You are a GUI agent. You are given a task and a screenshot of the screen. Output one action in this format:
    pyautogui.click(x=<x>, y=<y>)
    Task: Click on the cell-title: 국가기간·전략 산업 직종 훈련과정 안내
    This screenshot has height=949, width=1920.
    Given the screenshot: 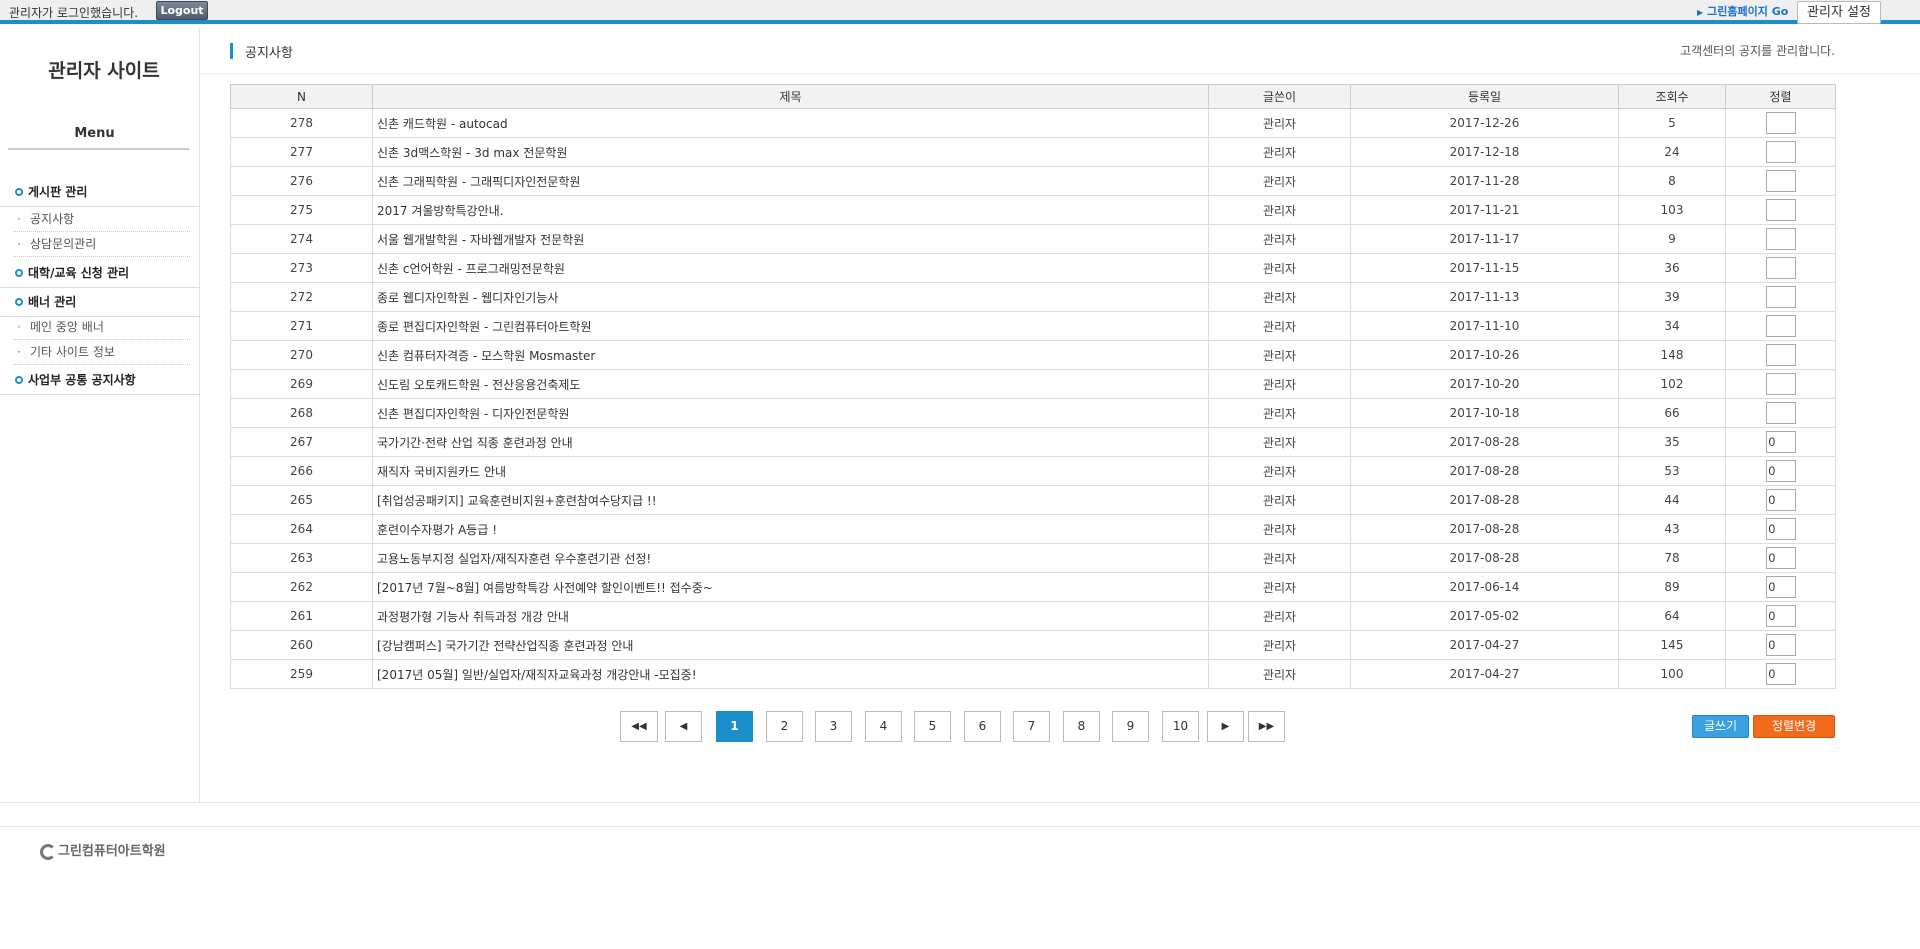 What is the action you would take?
    pyautogui.click(x=790, y=442)
    